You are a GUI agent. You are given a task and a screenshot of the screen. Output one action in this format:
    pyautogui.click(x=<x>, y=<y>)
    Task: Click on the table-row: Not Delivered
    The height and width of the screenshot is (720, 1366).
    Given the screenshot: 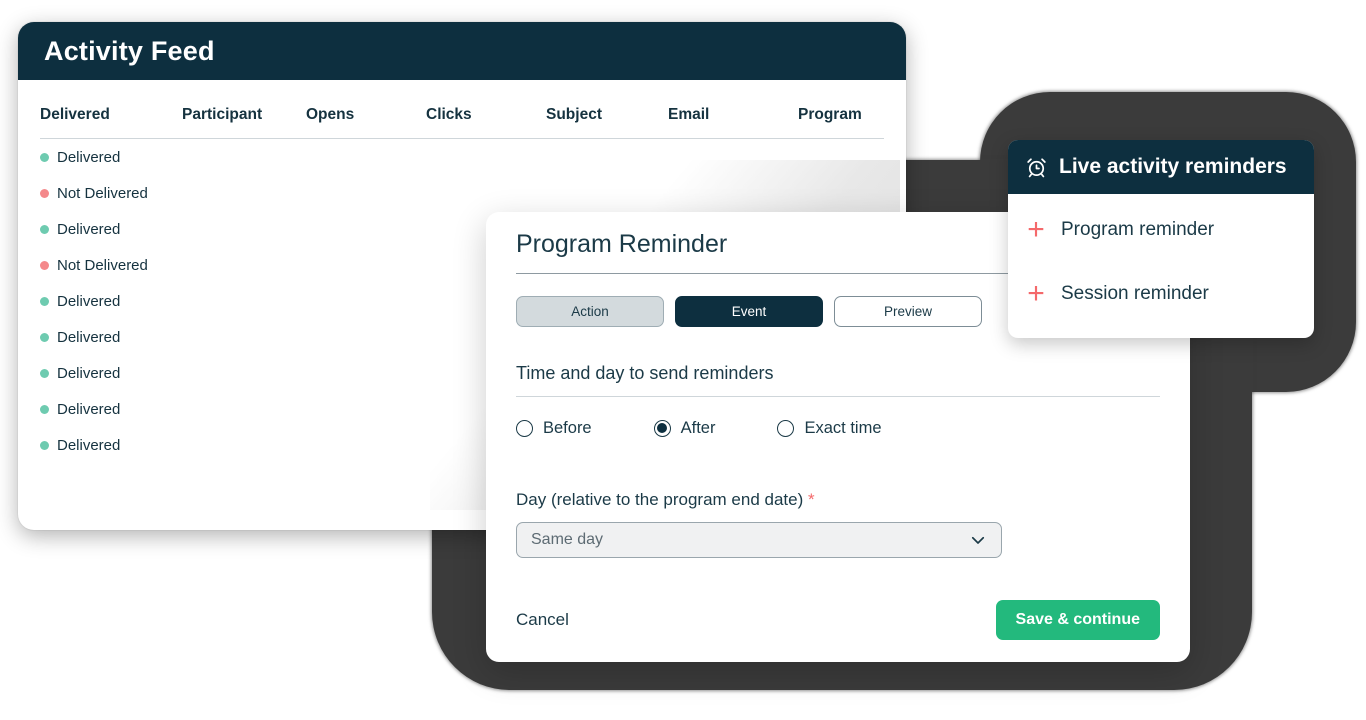 What is the action you would take?
    pyautogui.click(x=462, y=193)
    